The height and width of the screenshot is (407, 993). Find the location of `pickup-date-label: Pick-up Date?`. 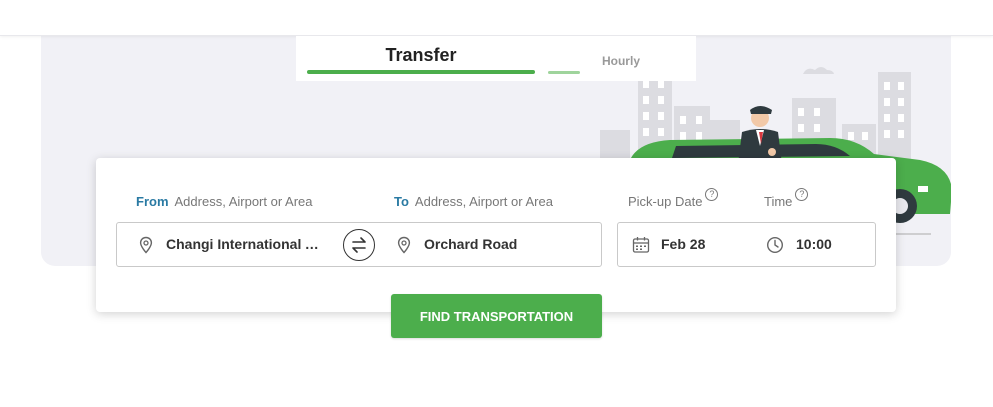

pickup-date-label: Pick-up Date? is located at coordinates (673, 198).